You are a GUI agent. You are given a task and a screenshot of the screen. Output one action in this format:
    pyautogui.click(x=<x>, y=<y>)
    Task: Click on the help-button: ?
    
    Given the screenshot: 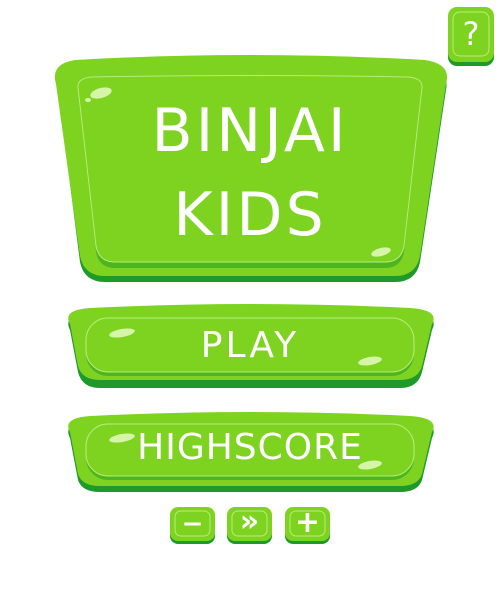 What is the action you would take?
    pyautogui.click(x=471, y=34)
    